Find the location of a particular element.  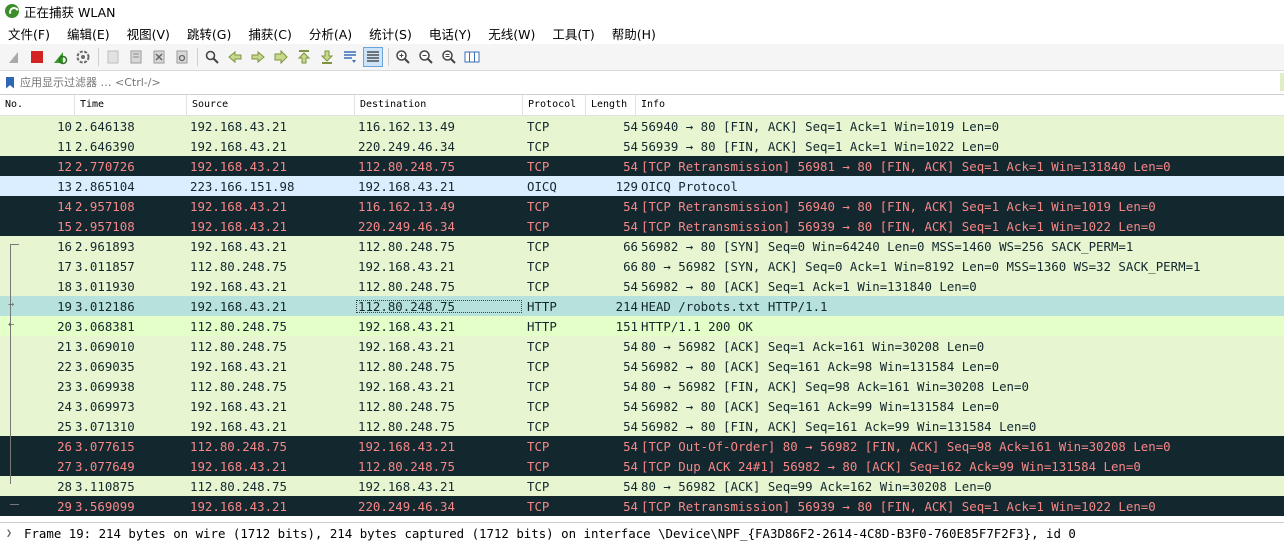

column-protocol: Protocol is located at coordinates (554, 105).